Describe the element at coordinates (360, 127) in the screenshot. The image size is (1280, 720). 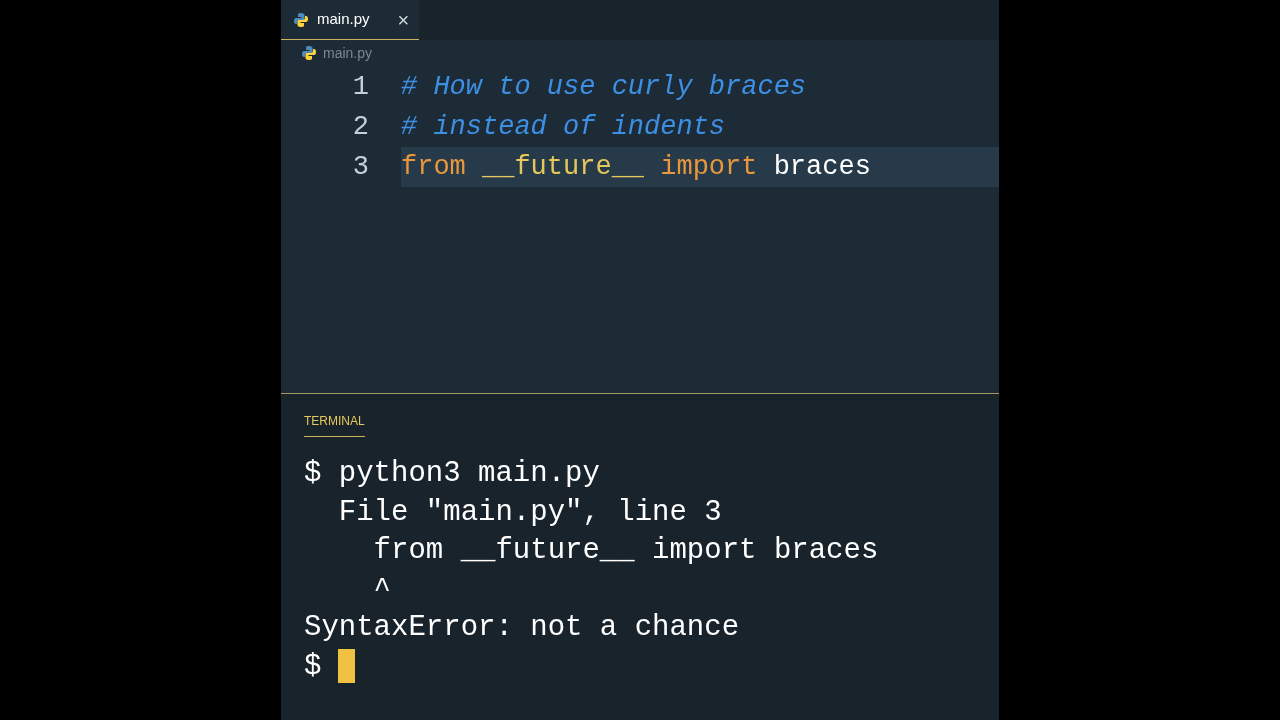
I see `line-number: 2` at that location.